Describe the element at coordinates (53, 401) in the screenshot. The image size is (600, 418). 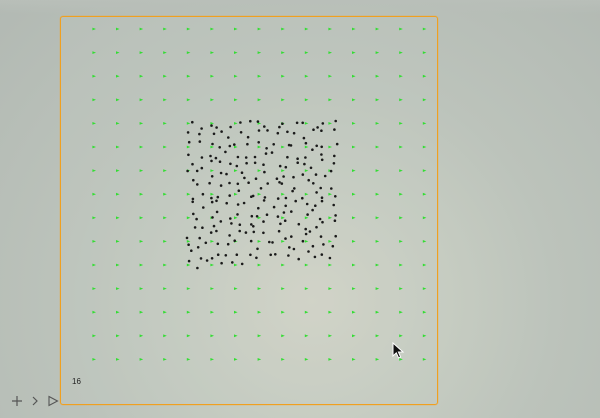
I see `play-button` at that location.